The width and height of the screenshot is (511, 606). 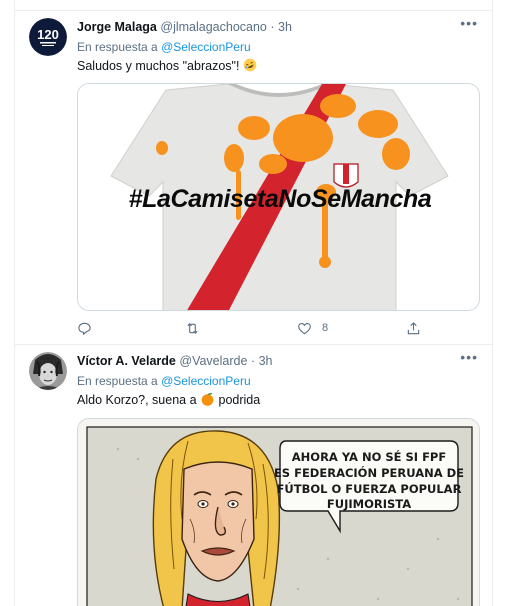 I want to click on tangerine-emoji-icon, so click(x=207, y=400).